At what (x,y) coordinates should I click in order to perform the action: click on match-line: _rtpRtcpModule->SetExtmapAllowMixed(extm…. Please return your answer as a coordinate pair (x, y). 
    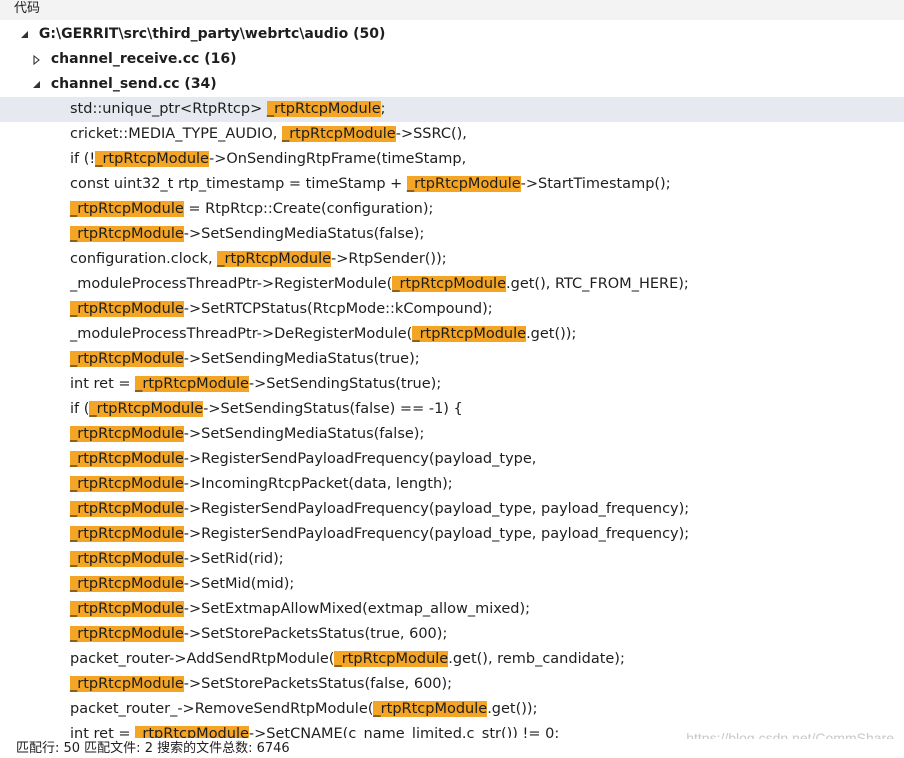
    Looking at the image, I should click on (452, 609).